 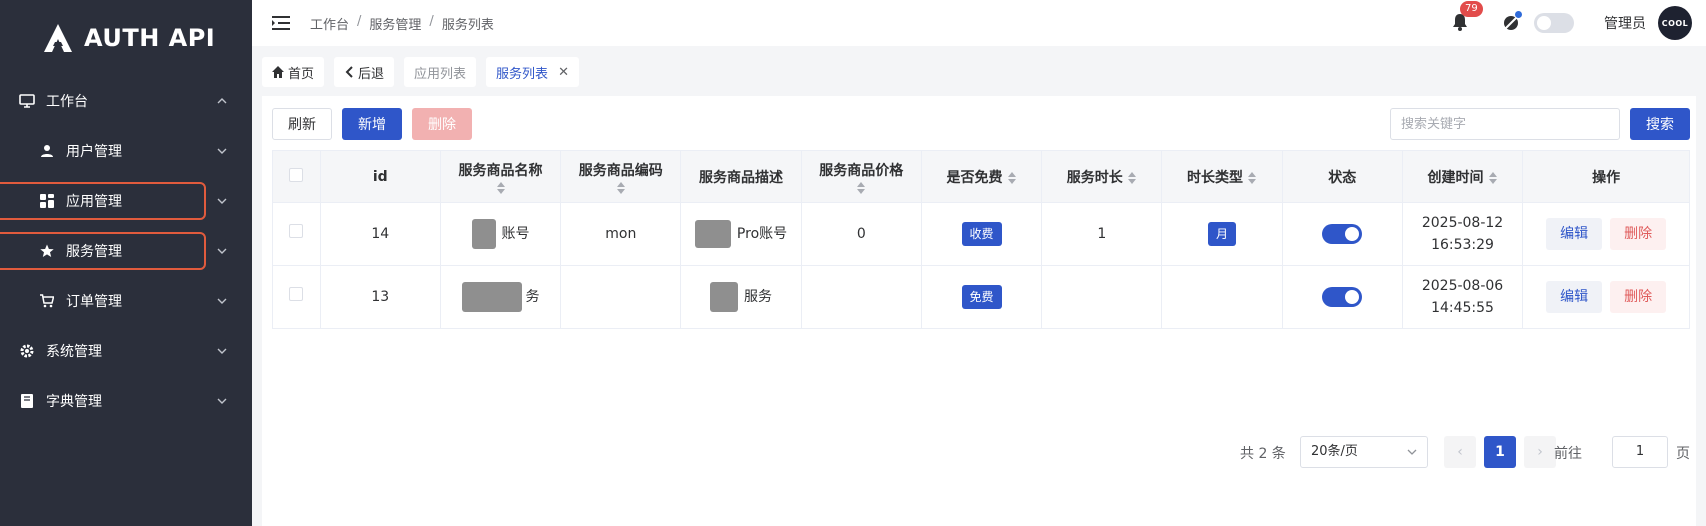 What do you see at coordinates (126, 201) in the screenshot?
I see `sidebar-item-apps: 应用管理` at bounding box center [126, 201].